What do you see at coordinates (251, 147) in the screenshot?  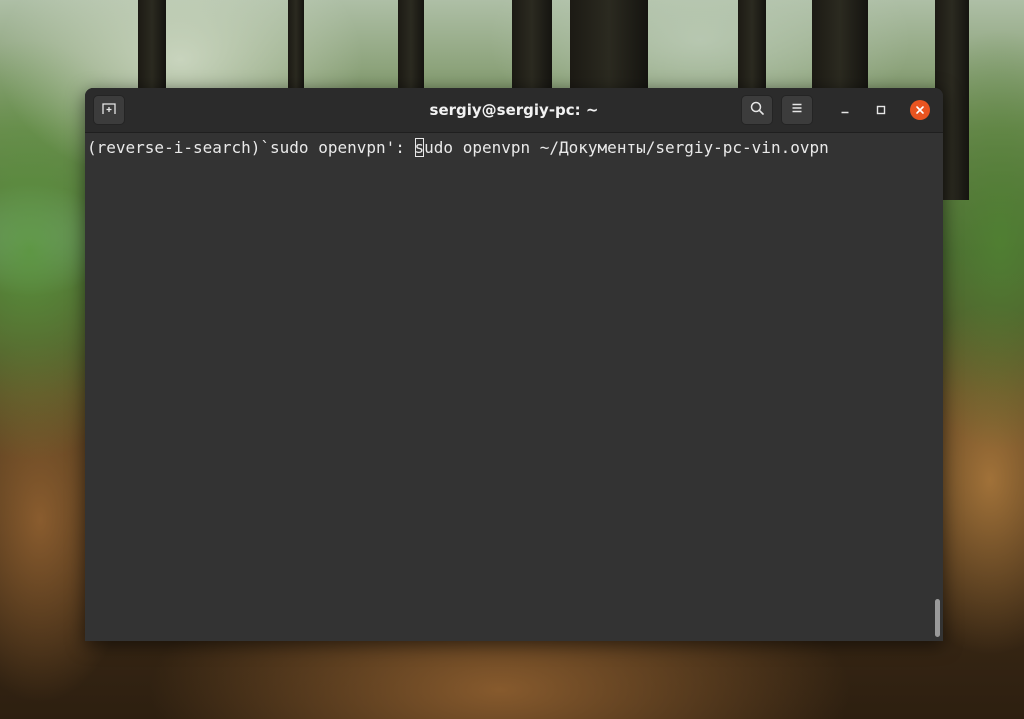 I see `reverse-search-prompt: (reverse-i-search)`sudo openvpn':` at bounding box center [251, 147].